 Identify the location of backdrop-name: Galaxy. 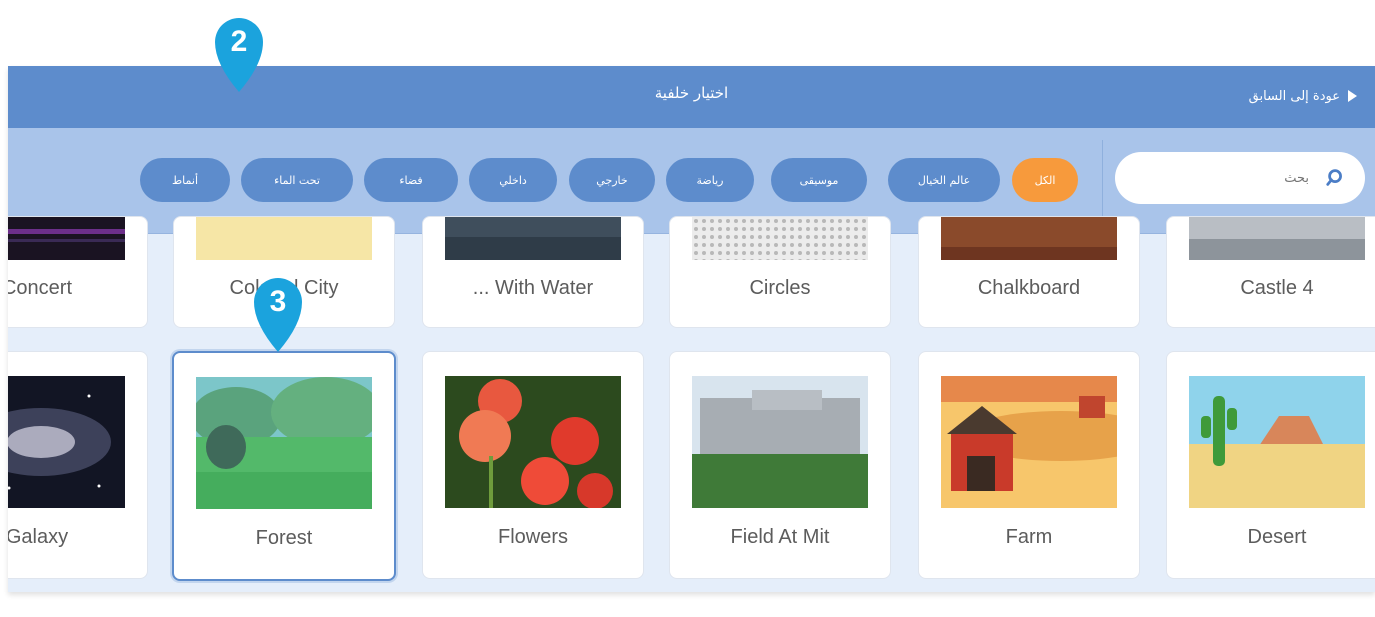
(38, 537).